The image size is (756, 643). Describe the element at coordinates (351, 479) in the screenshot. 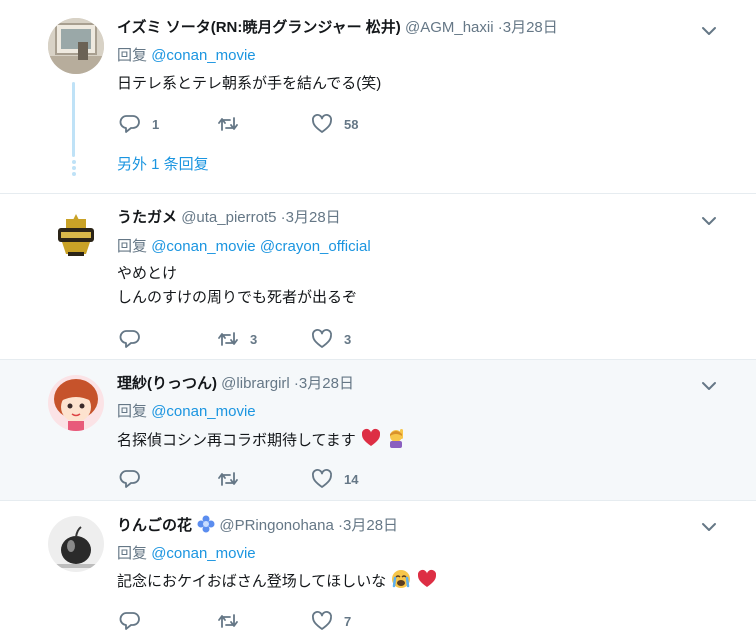

I see `like-count: 14` at that location.